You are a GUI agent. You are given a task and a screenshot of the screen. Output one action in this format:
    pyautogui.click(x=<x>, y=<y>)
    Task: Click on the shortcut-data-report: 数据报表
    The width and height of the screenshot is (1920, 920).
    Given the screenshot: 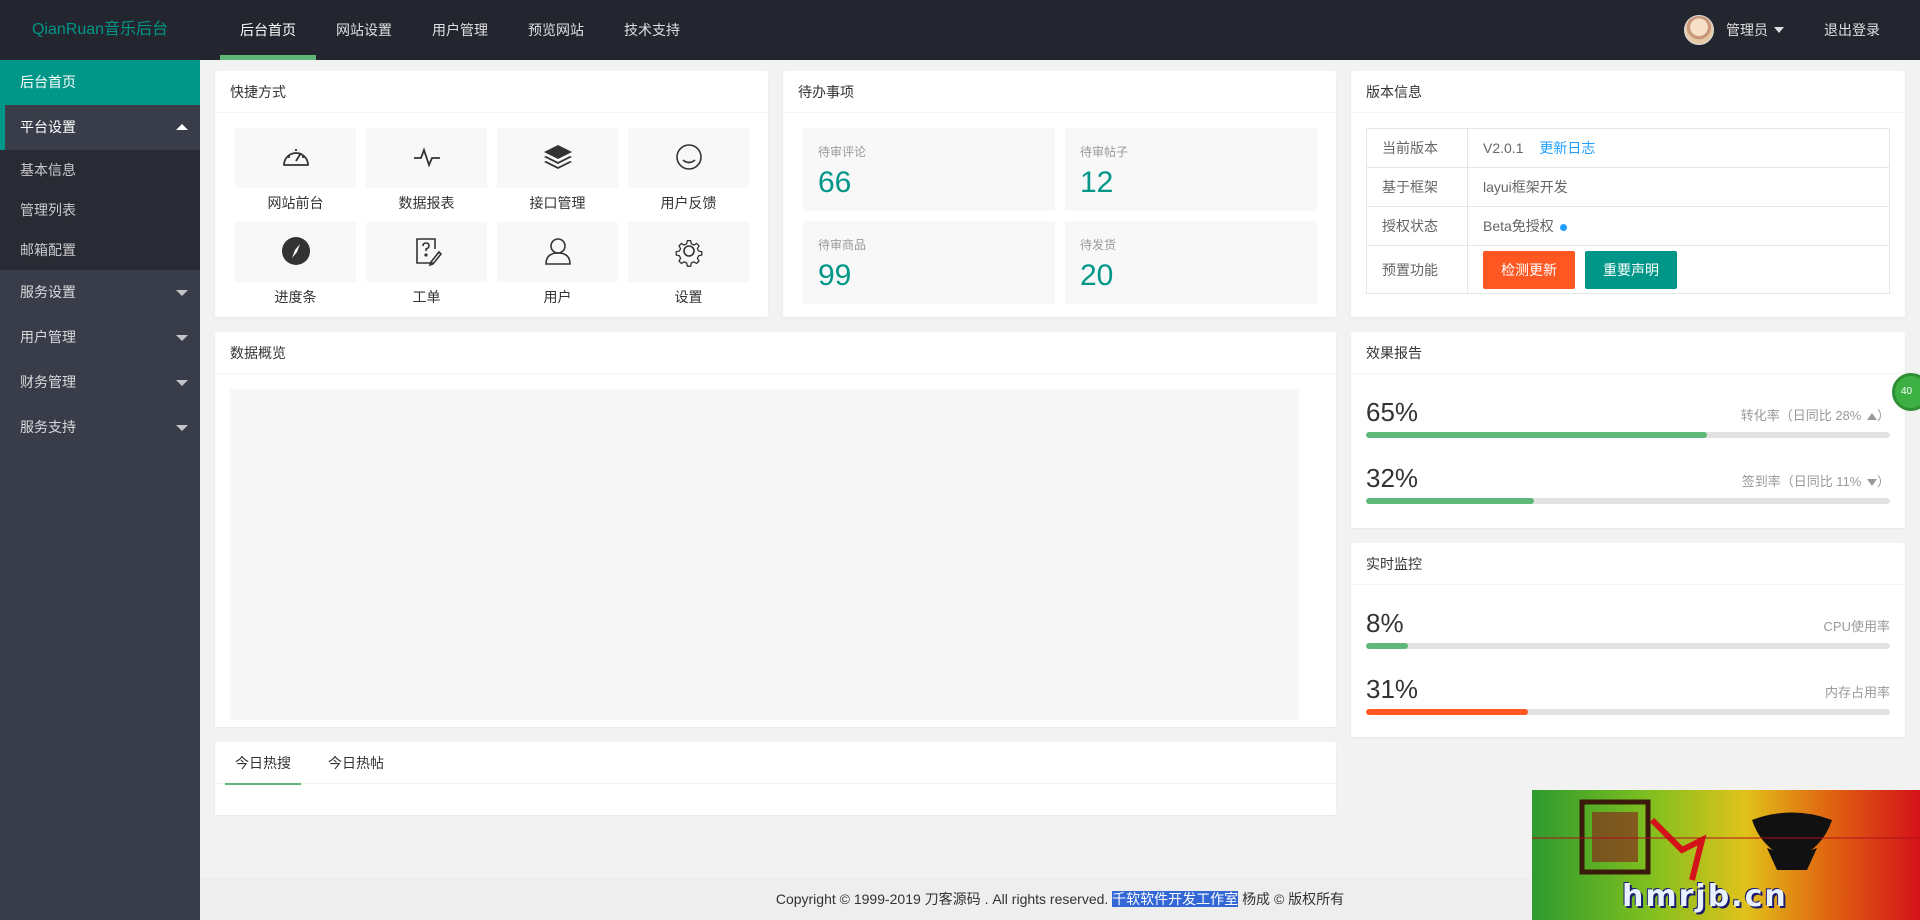 What is the action you would take?
    pyautogui.click(x=426, y=175)
    